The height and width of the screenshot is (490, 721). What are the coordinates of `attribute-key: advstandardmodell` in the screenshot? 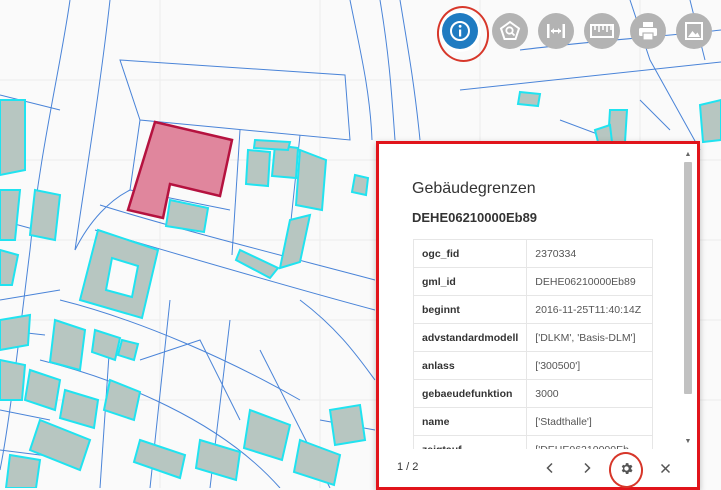 It's located at (470, 337).